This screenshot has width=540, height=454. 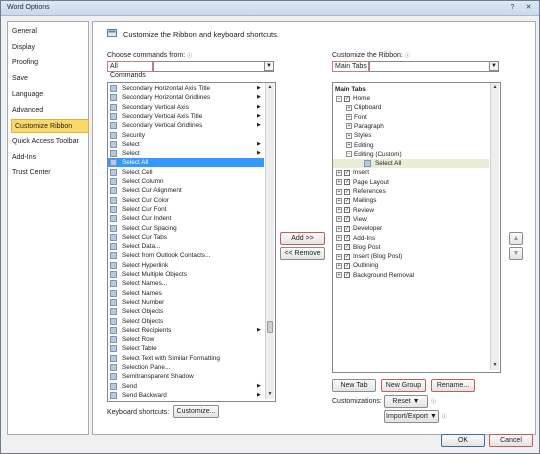 What do you see at coordinates (186, 218) in the screenshot?
I see `command-item: Select Cur Indent` at bounding box center [186, 218].